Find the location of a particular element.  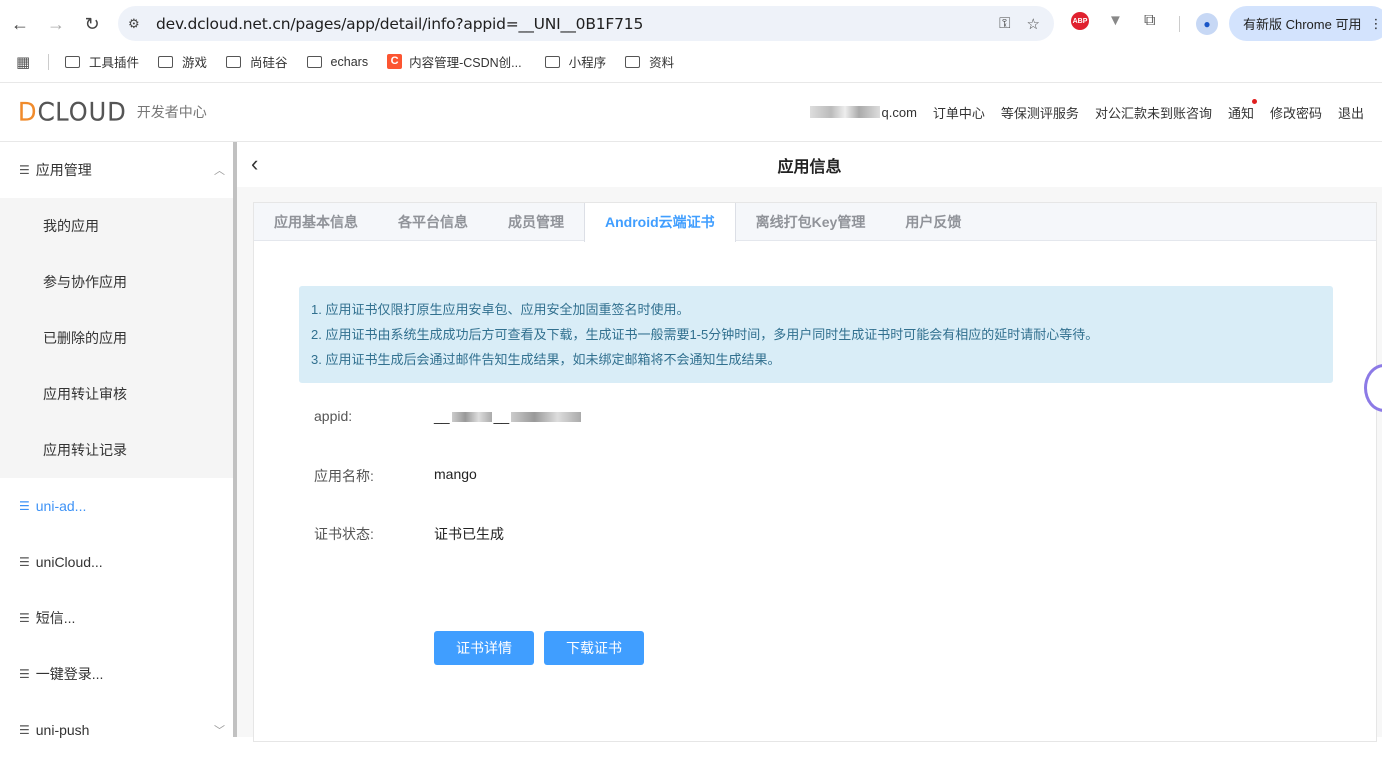

bookmark-label: 小程序 is located at coordinates (587, 63).